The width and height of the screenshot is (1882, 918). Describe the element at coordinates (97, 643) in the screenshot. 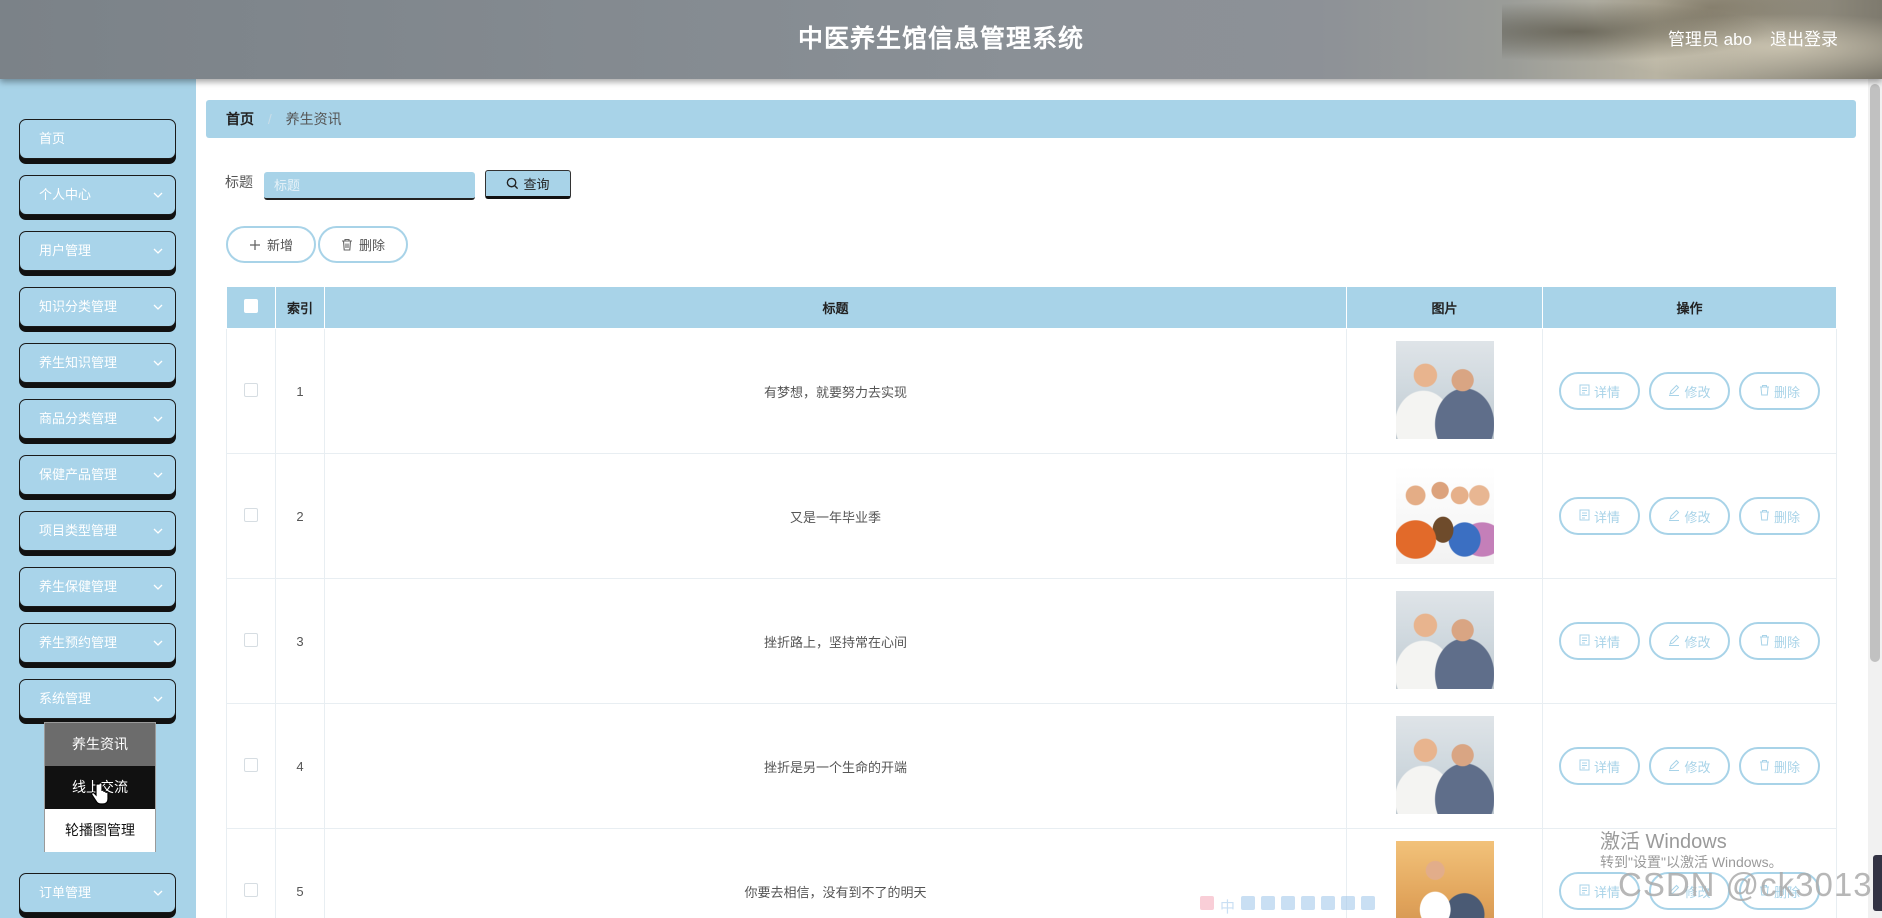

I see `sidebar-item-appointment: 养生预约管理` at that location.